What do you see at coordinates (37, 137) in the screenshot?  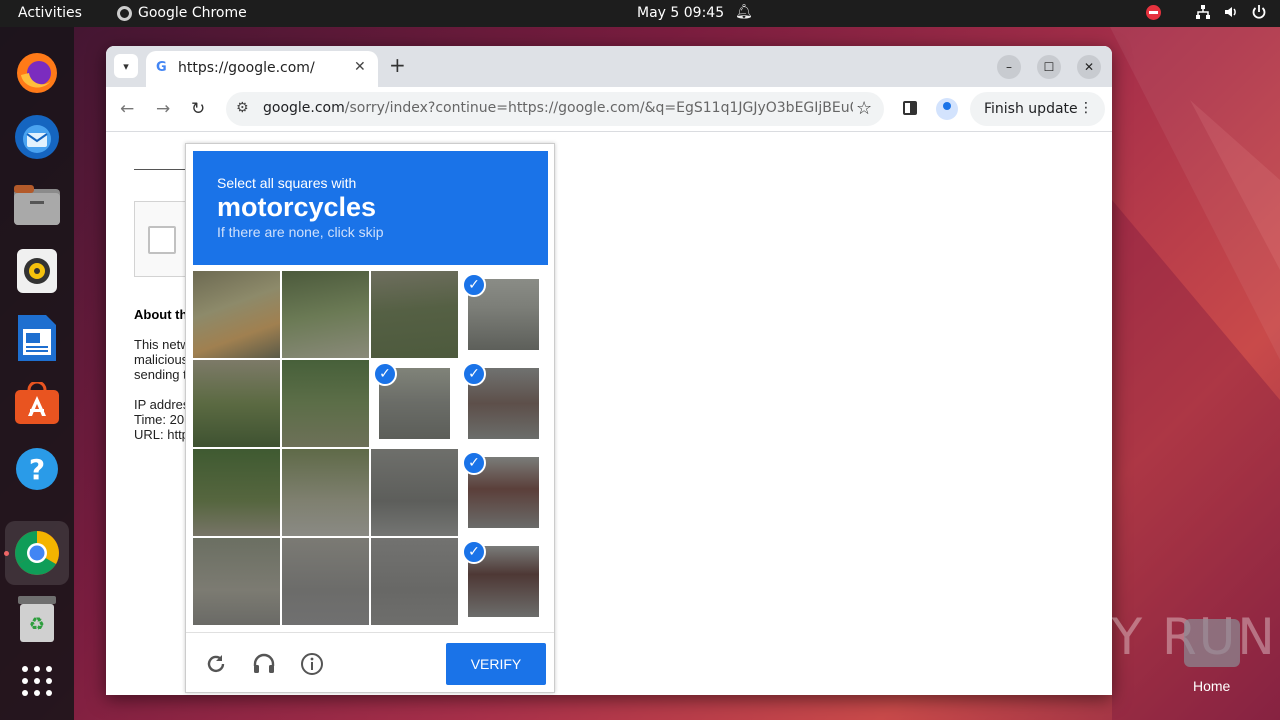 I see `thunderbird-icon` at bounding box center [37, 137].